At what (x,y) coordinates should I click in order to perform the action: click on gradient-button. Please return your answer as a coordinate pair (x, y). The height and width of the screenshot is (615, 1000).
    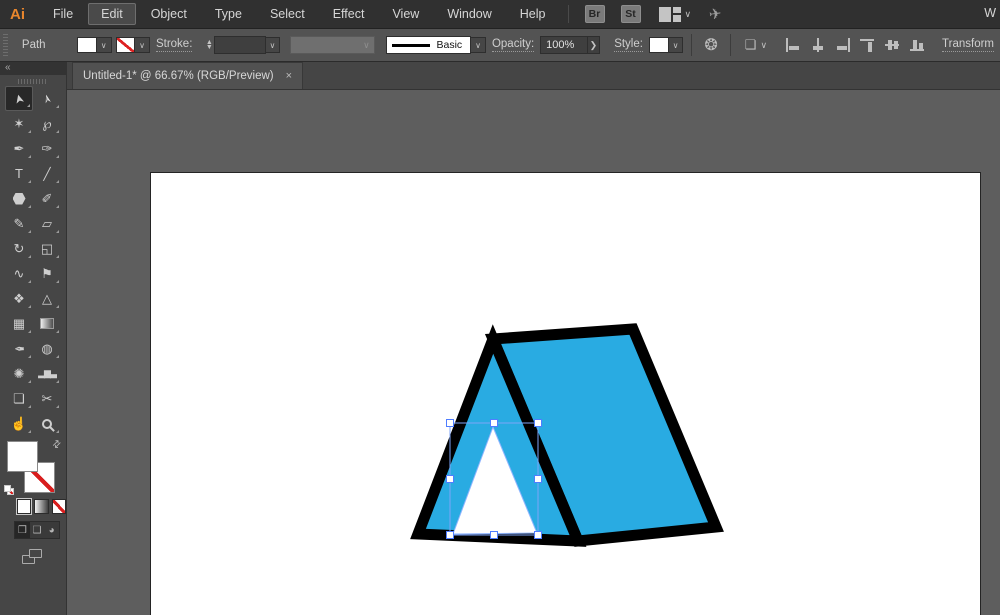
    Looking at the image, I should click on (41, 506).